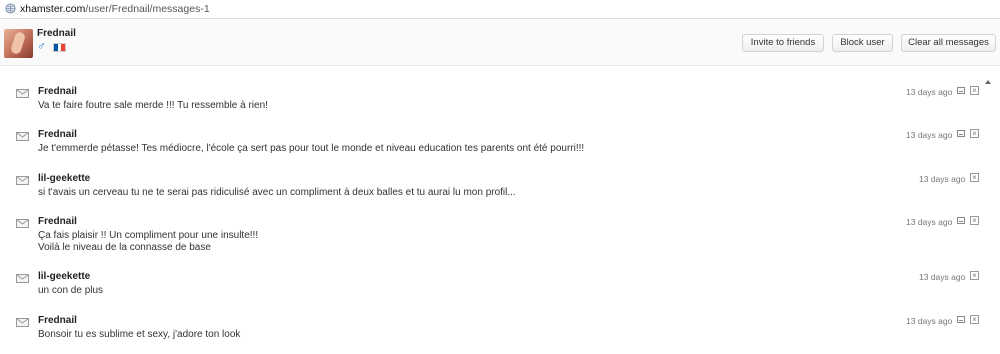  What do you see at coordinates (783, 43) in the screenshot?
I see `invite-to-friends-button: Invite to friends` at bounding box center [783, 43].